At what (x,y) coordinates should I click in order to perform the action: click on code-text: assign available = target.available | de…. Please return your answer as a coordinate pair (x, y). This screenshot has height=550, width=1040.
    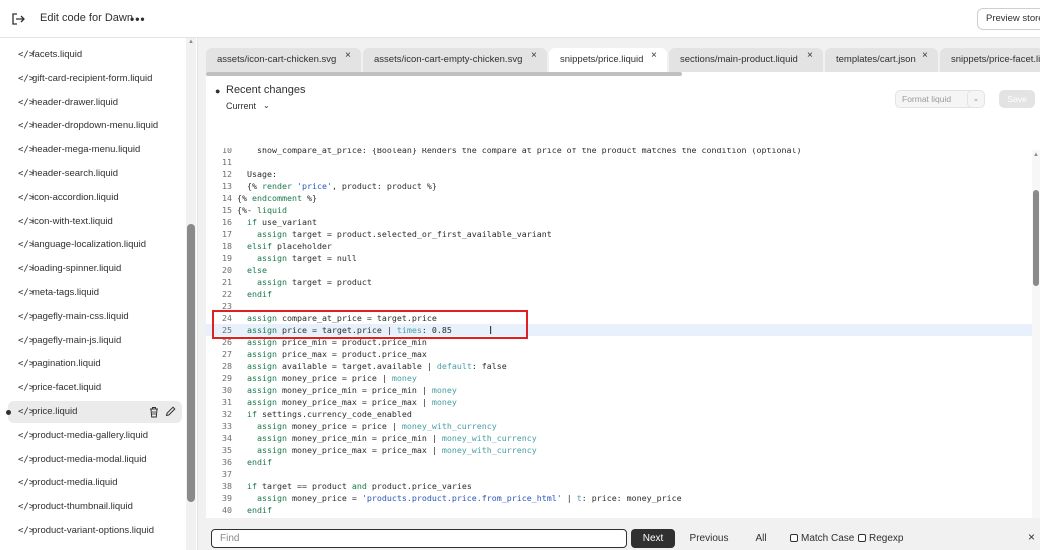
    Looking at the image, I should click on (377, 366).